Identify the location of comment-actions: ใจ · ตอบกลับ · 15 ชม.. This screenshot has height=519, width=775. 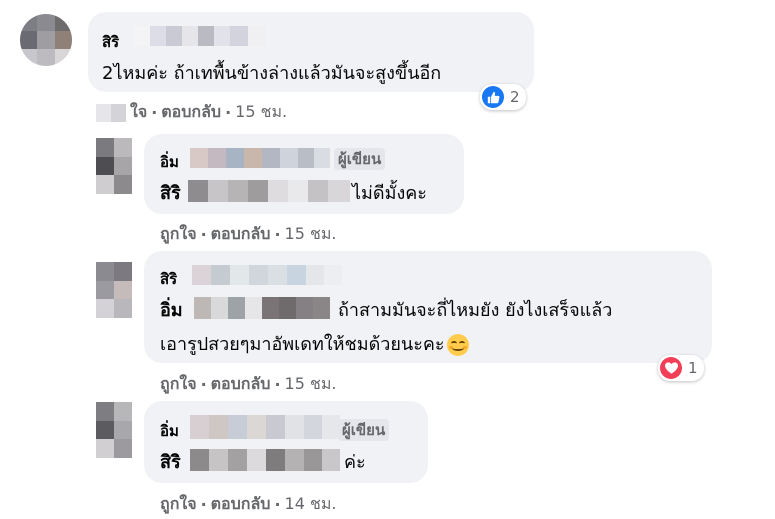
(191, 112).